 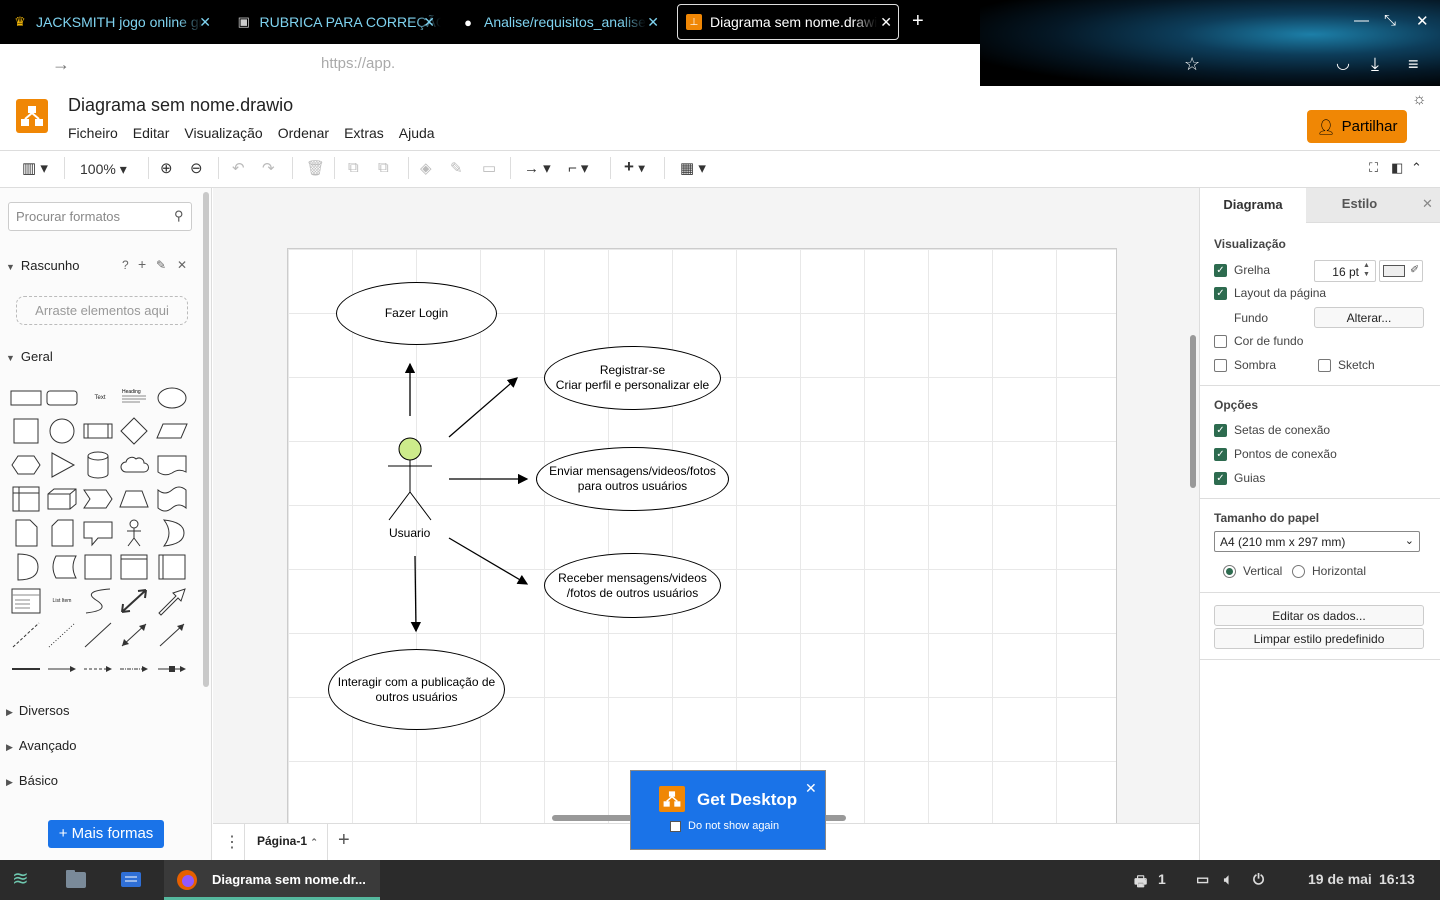 I want to click on process-shape, so click(x=98, y=431).